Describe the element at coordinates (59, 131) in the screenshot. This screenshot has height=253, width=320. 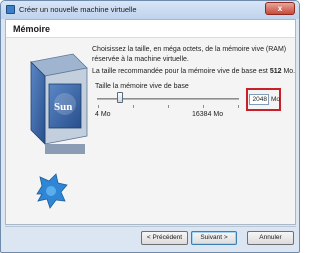
I see `virtualbox-illustration: Sun` at that location.